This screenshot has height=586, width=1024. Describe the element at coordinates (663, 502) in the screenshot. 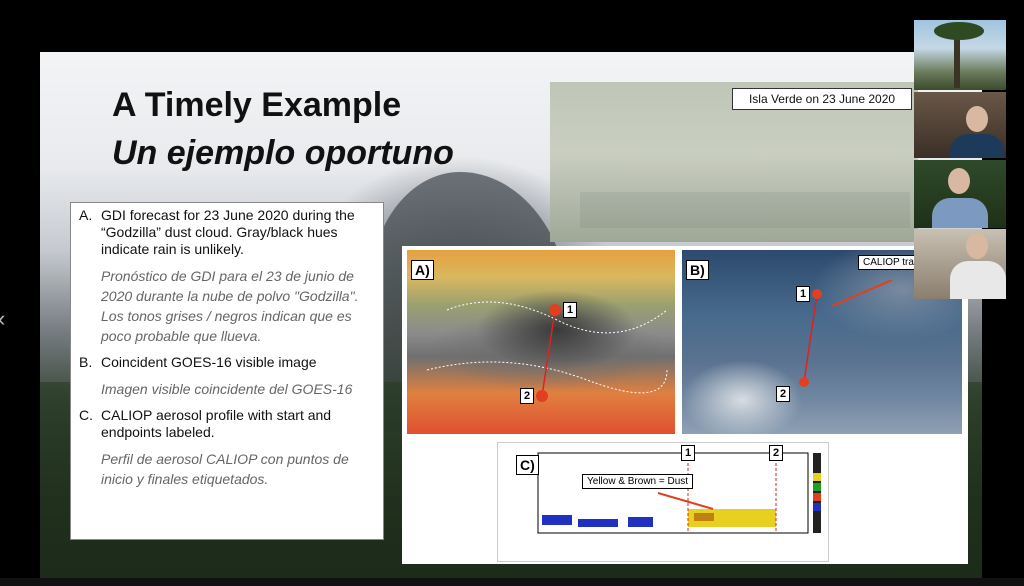

I see `caliop-aerosol-profile: C) 1 2` at that location.